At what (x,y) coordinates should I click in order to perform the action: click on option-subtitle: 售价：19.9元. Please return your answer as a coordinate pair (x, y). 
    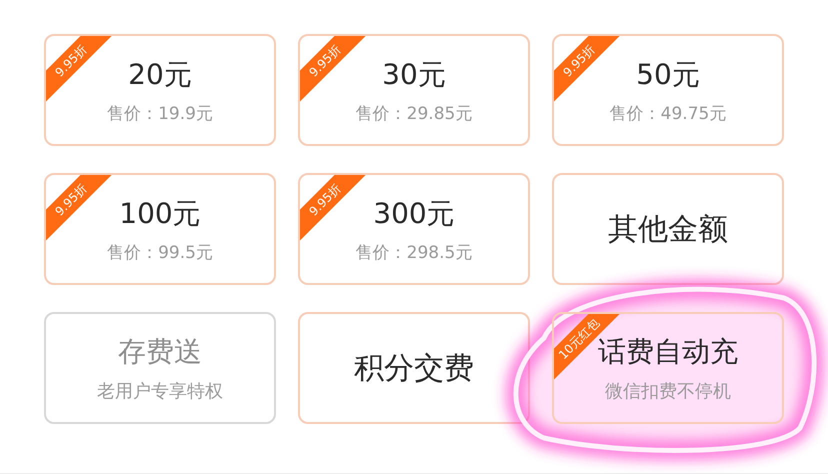
    Looking at the image, I should click on (160, 113).